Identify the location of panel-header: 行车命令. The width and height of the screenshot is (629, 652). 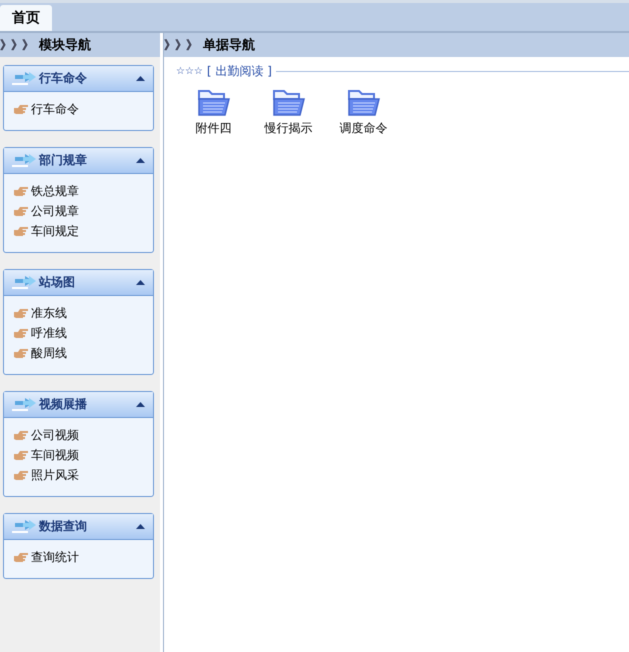
(78, 79).